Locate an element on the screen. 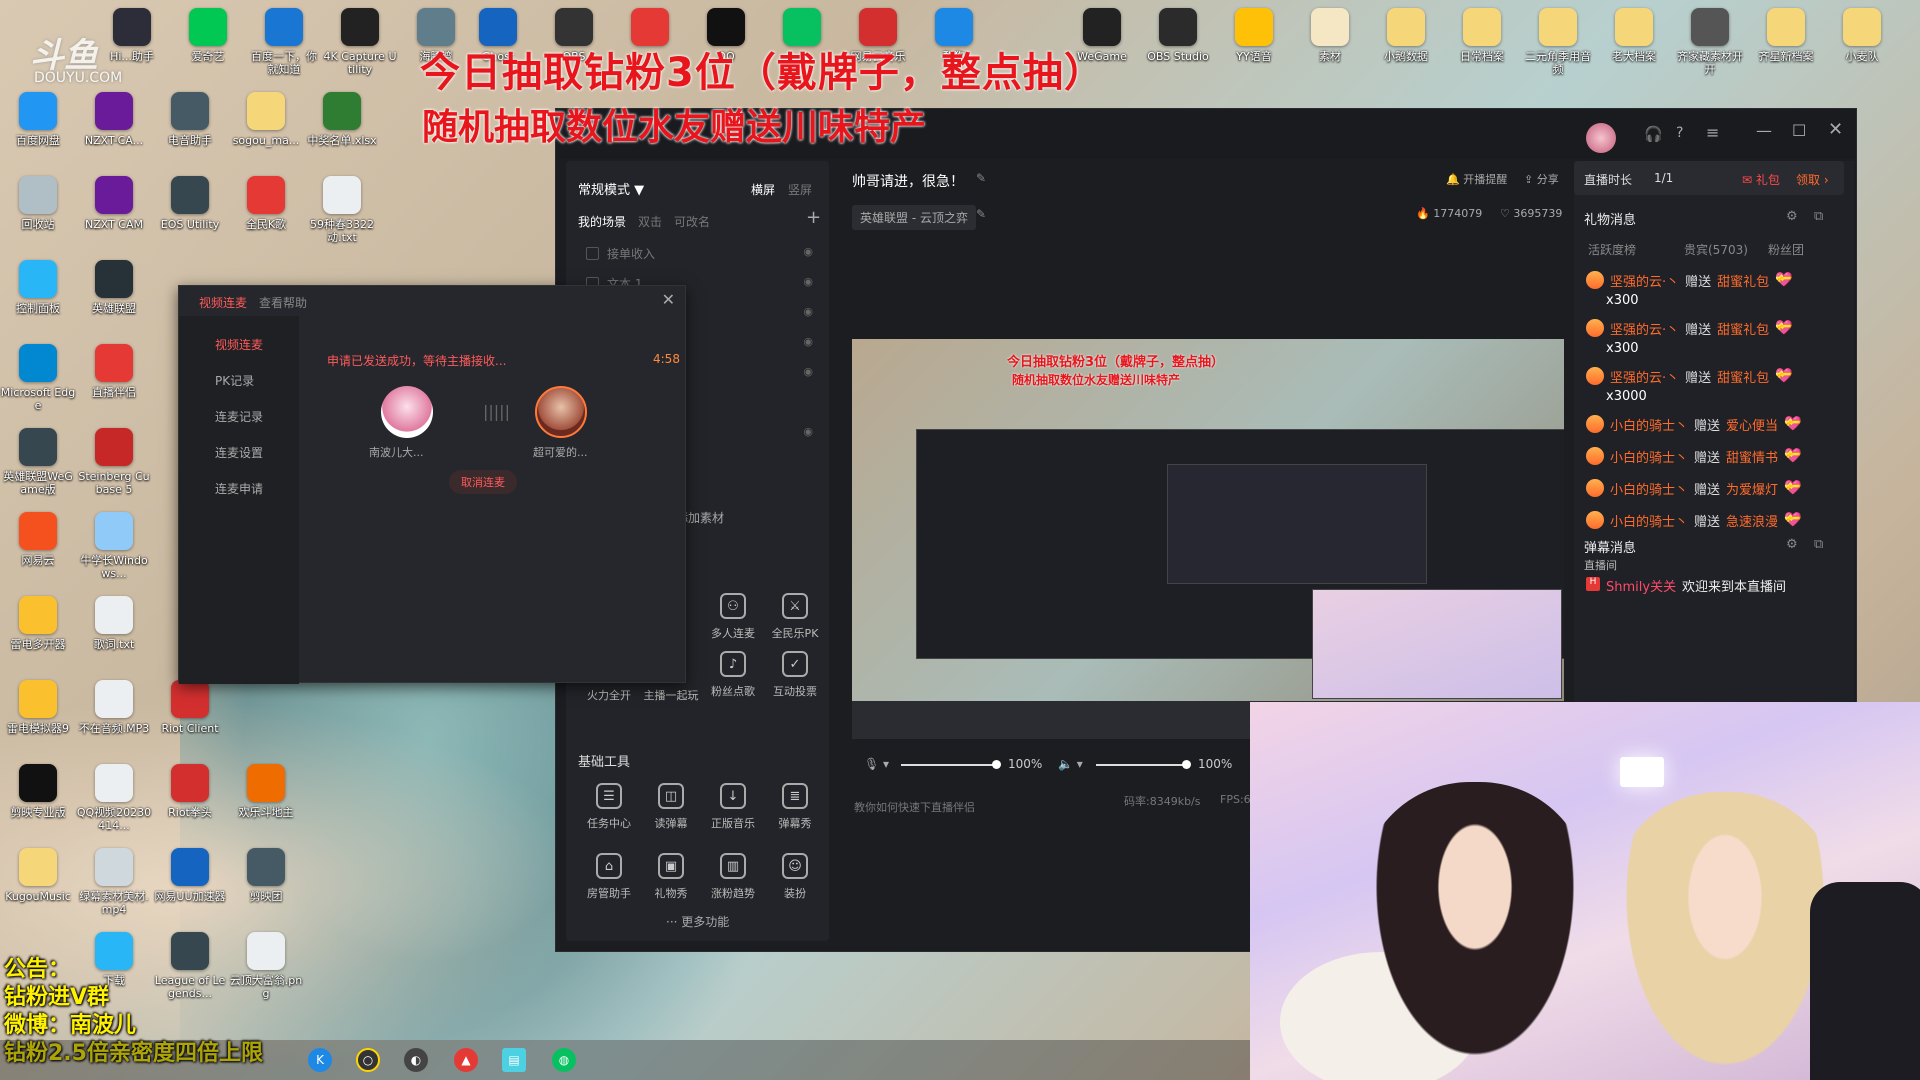  mic-slider-thumb is located at coordinates (996, 764).